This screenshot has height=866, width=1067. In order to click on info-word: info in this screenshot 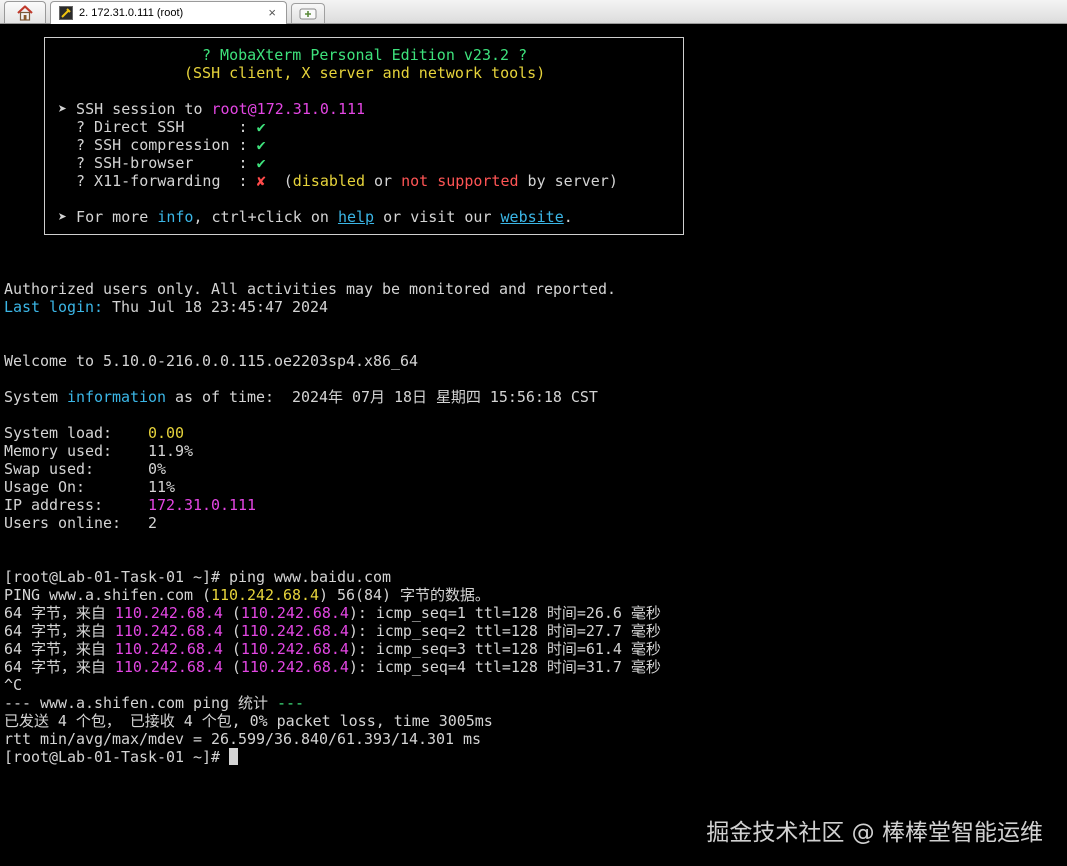, I will do `click(175, 217)`.